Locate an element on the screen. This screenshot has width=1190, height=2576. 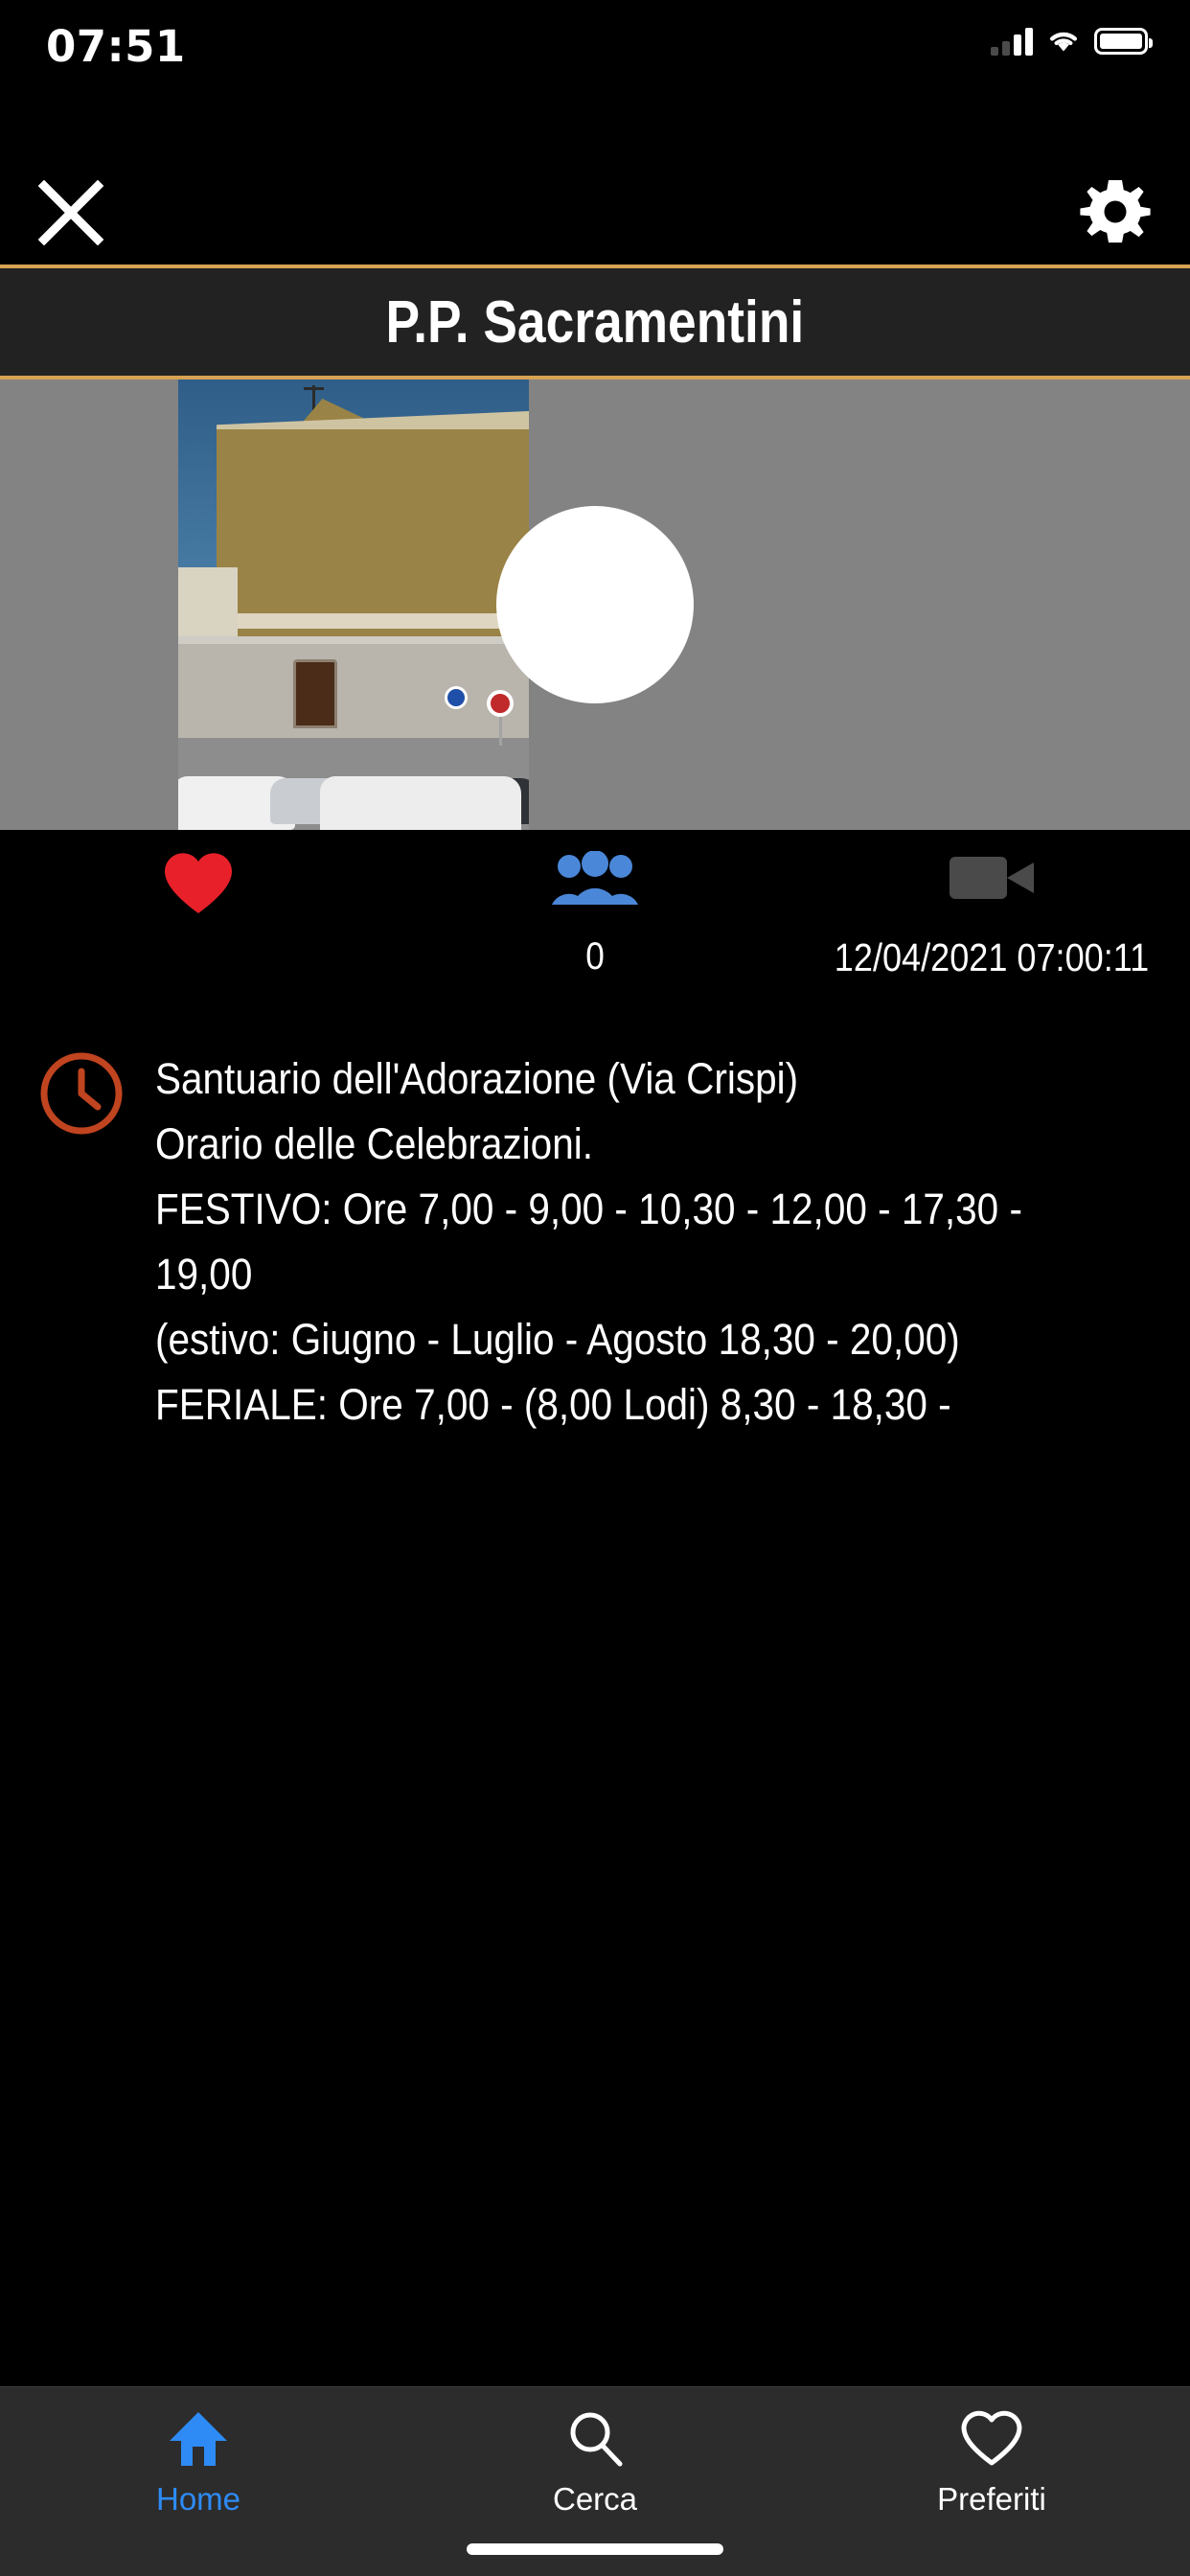
search-icon is located at coordinates (596, 2439).